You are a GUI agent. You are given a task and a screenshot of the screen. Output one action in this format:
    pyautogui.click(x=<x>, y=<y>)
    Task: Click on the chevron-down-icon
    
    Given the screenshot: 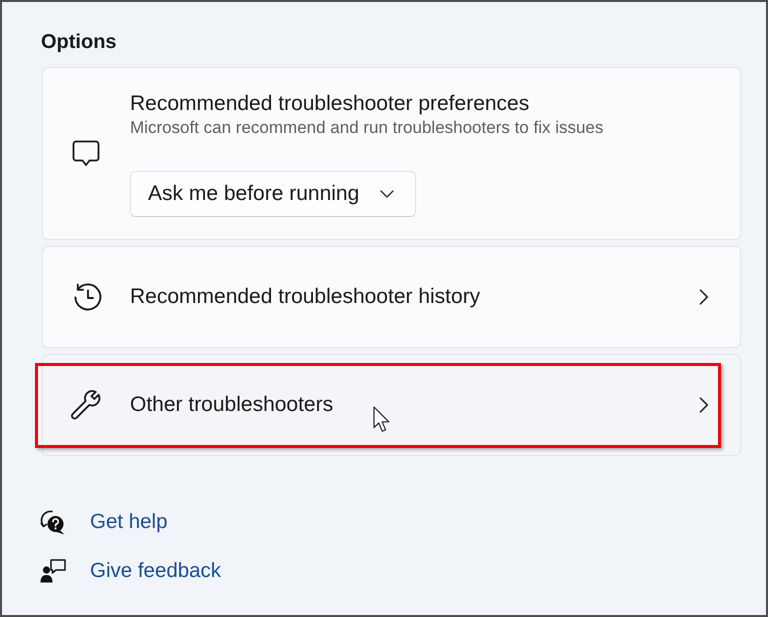 What is the action you would take?
    pyautogui.click(x=387, y=194)
    